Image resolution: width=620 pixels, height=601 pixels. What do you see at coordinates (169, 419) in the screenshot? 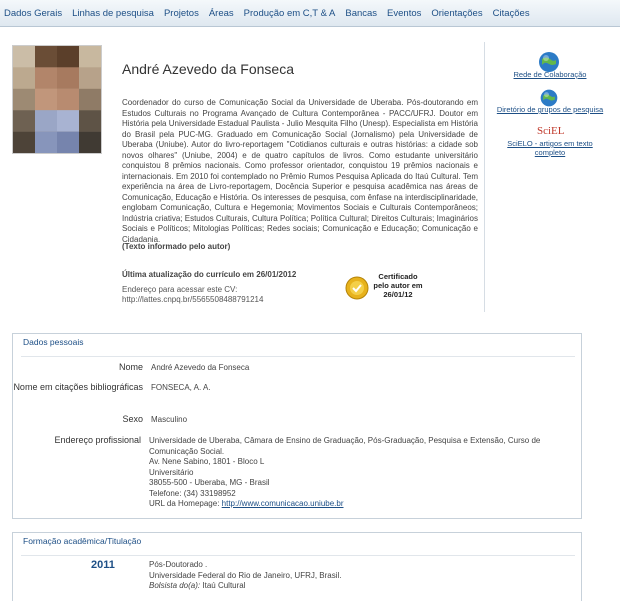
I see `value-sexo: Masculino` at bounding box center [169, 419].